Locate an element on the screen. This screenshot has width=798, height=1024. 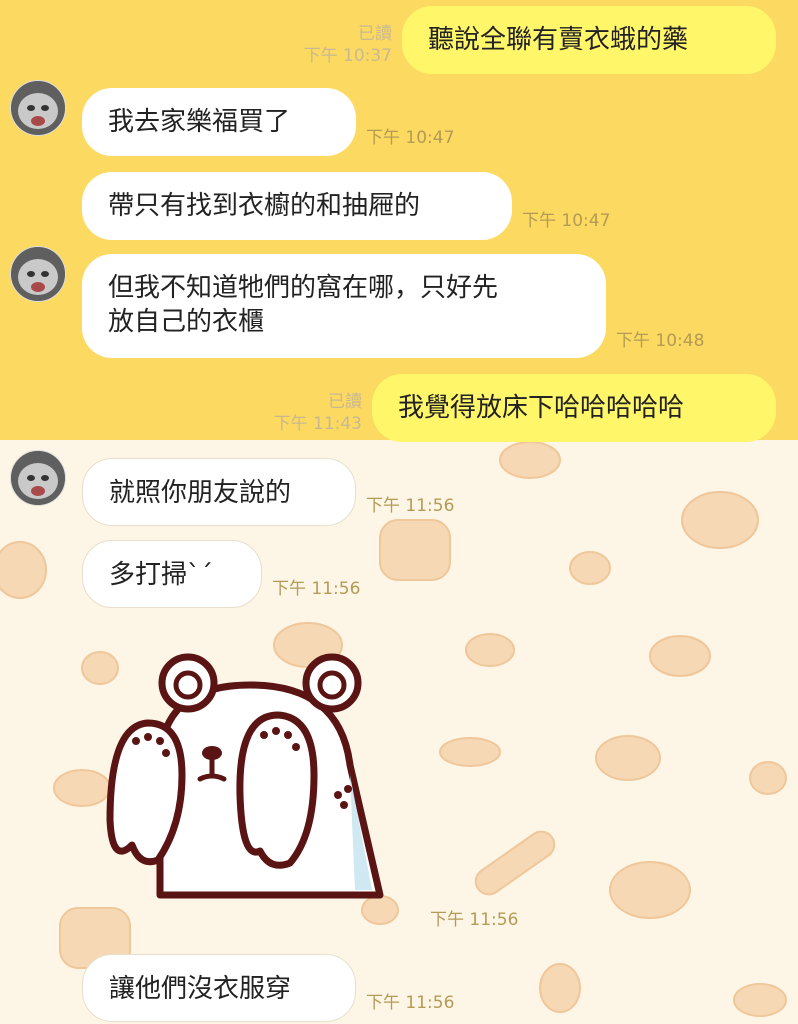
bear-sticker-icon is located at coordinates (245, 776).